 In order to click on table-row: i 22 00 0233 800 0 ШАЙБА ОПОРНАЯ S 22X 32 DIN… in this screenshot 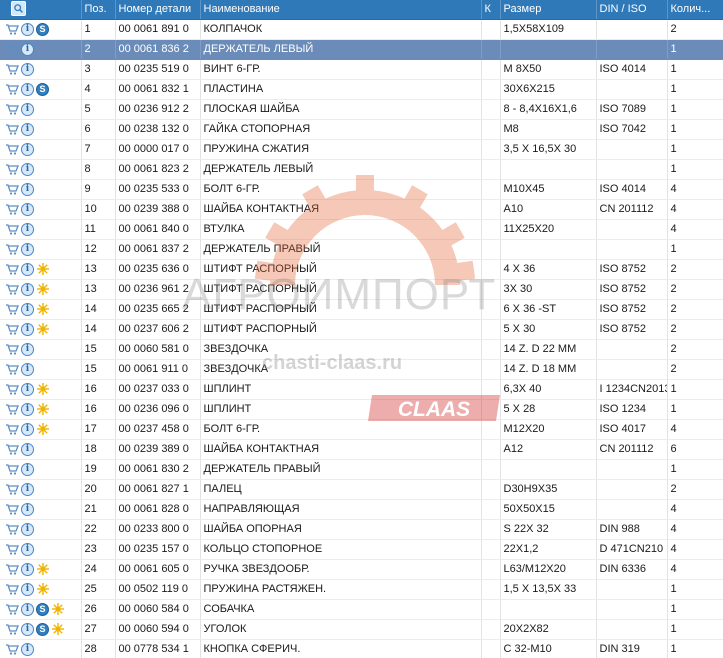, I will do `click(361, 529)`.